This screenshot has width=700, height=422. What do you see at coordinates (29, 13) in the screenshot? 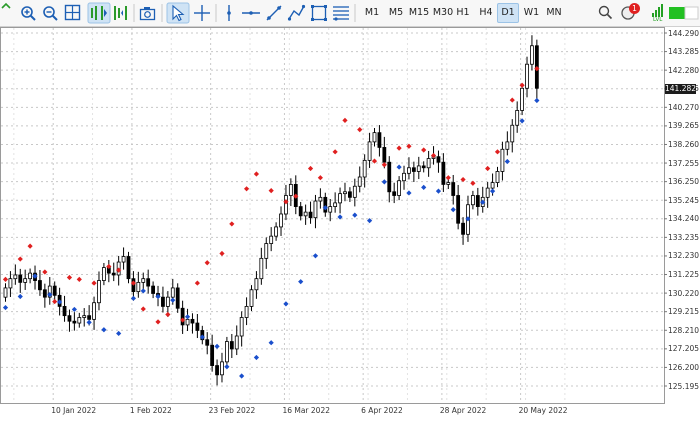
I see `zoom-in-button` at bounding box center [29, 13].